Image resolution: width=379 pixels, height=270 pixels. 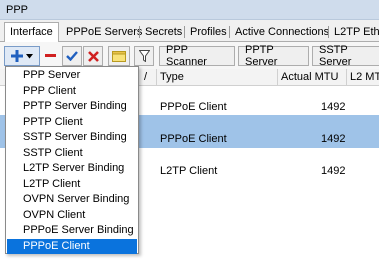 What do you see at coordinates (353, 32) in the screenshot?
I see `tab-l2tp-ethernet: L2TP Ethe` at bounding box center [353, 32].